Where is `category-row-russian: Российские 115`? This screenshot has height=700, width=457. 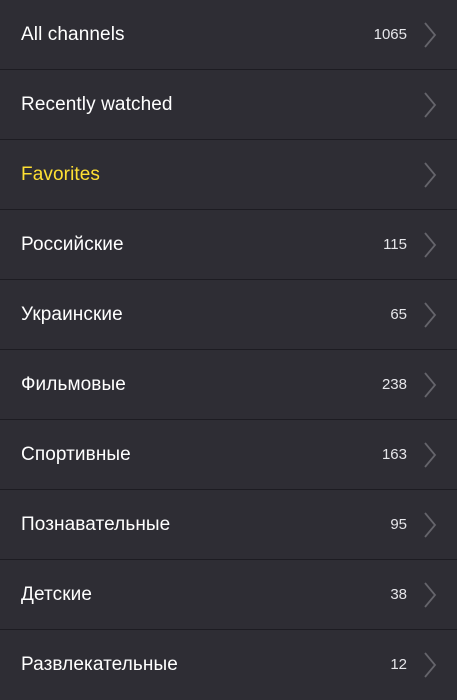 category-row-russian: Российские 115 is located at coordinates (228, 245).